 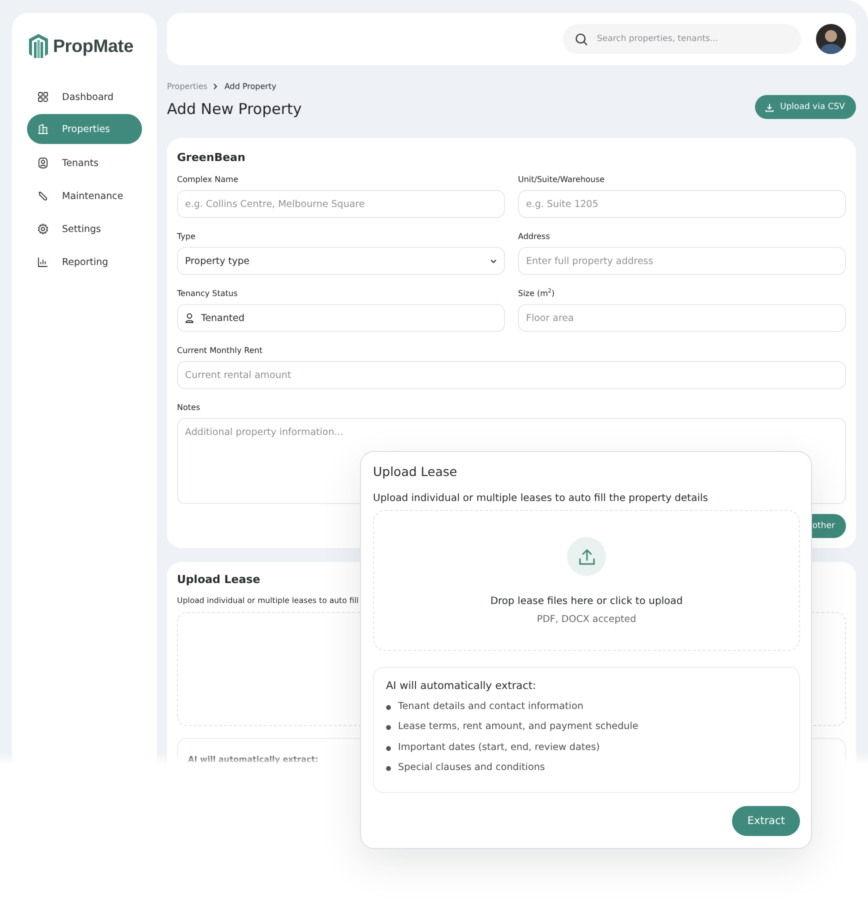 I want to click on modal-title: Upload Lease, so click(x=415, y=471).